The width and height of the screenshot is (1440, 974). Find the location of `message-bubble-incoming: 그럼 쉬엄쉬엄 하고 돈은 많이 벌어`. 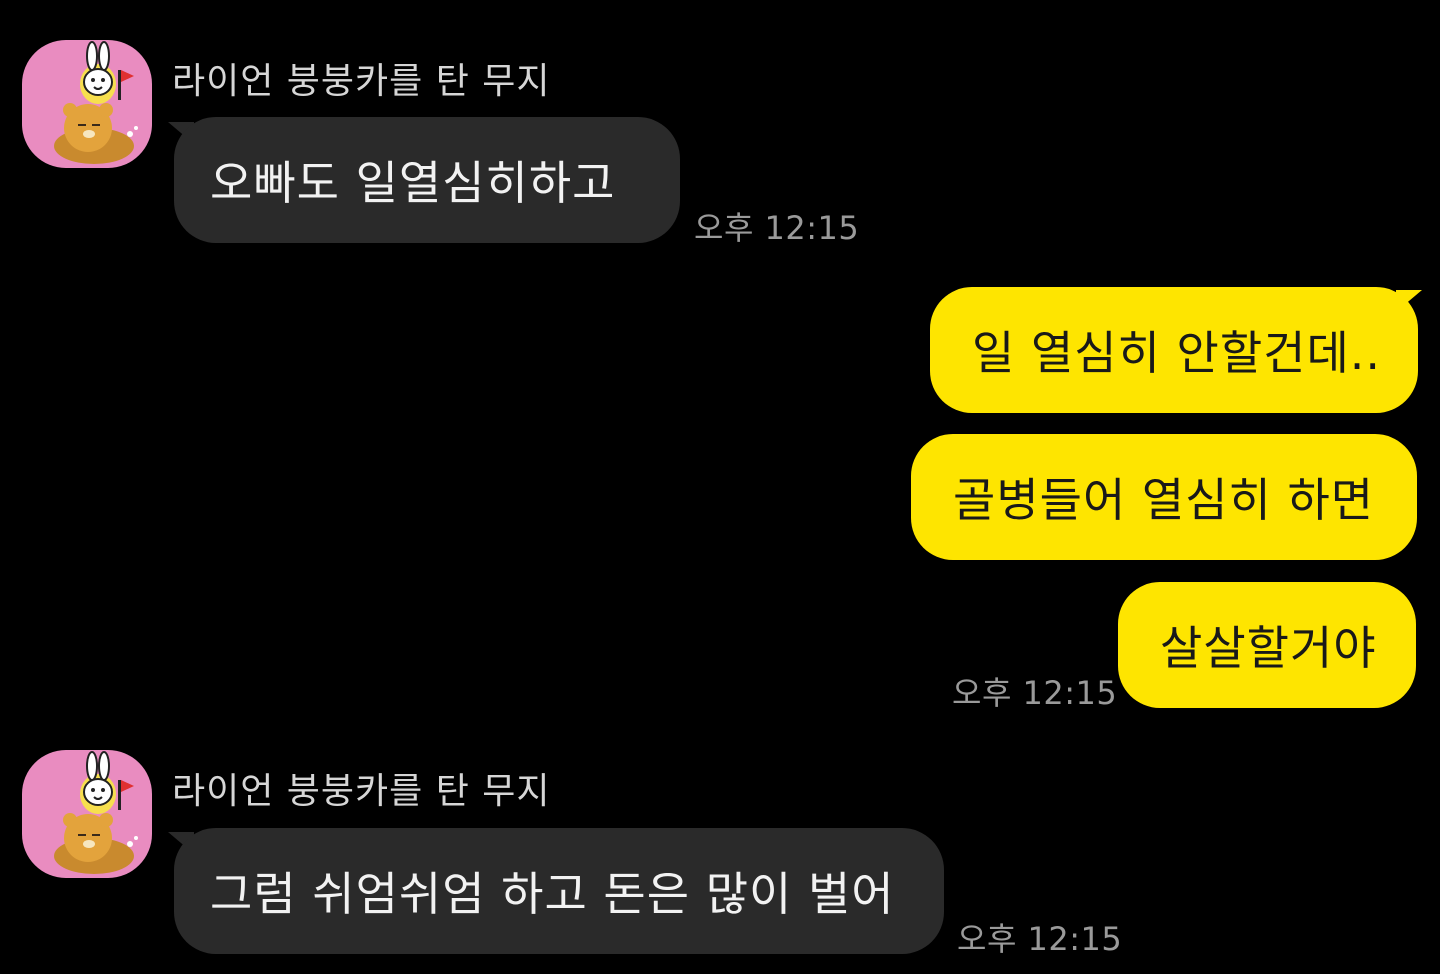

message-bubble-incoming: 그럼 쉬엄쉬엄 하고 돈은 많이 벌어 is located at coordinates (559, 891).